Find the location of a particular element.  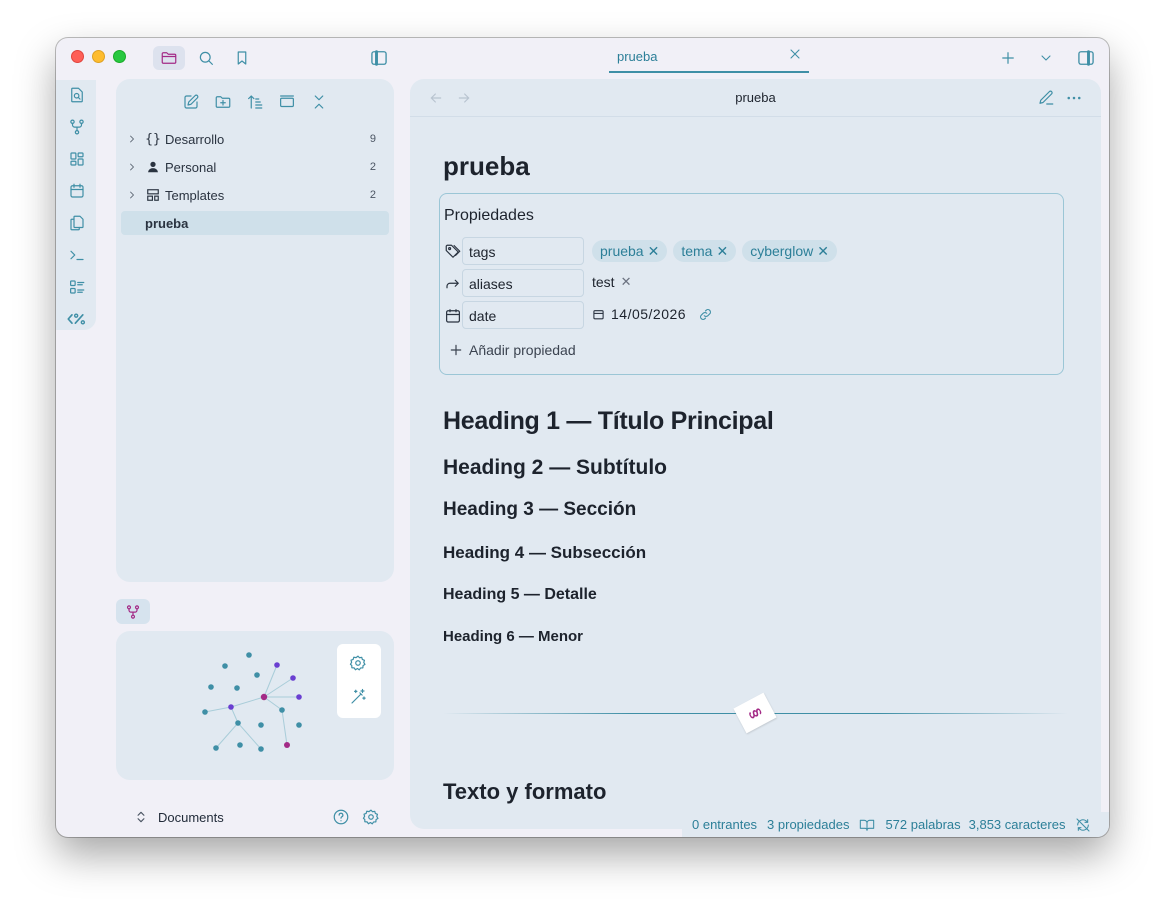

tag-pill: prueba ✕ is located at coordinates (630, 251).